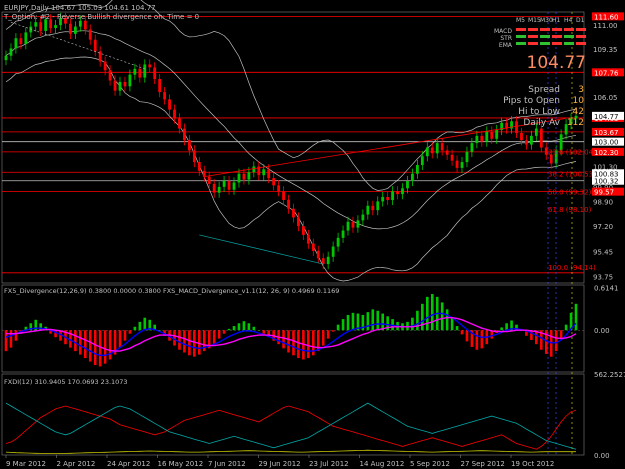 The image size is (625, 469). Describe the element at coordinates (506, 38) in the screenshot. I see `indicator-label: STR` at that location.